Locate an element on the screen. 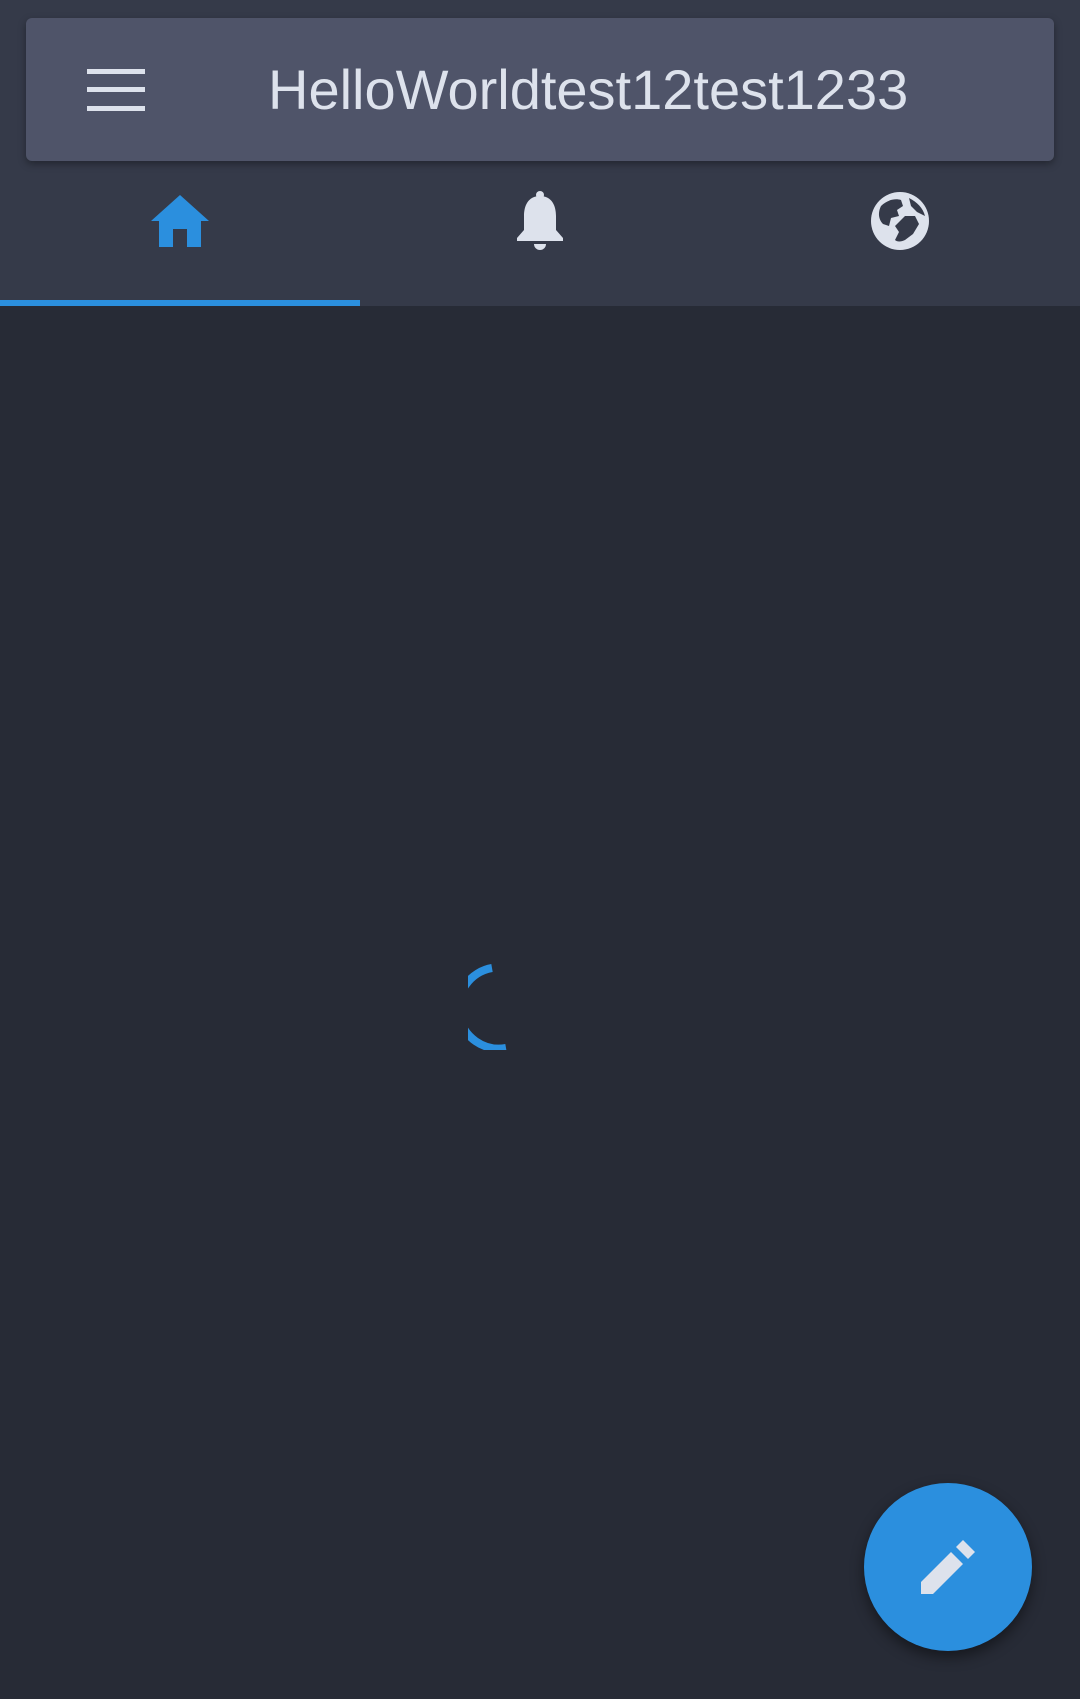  tab-notifications is located at coordinates (540, 233).